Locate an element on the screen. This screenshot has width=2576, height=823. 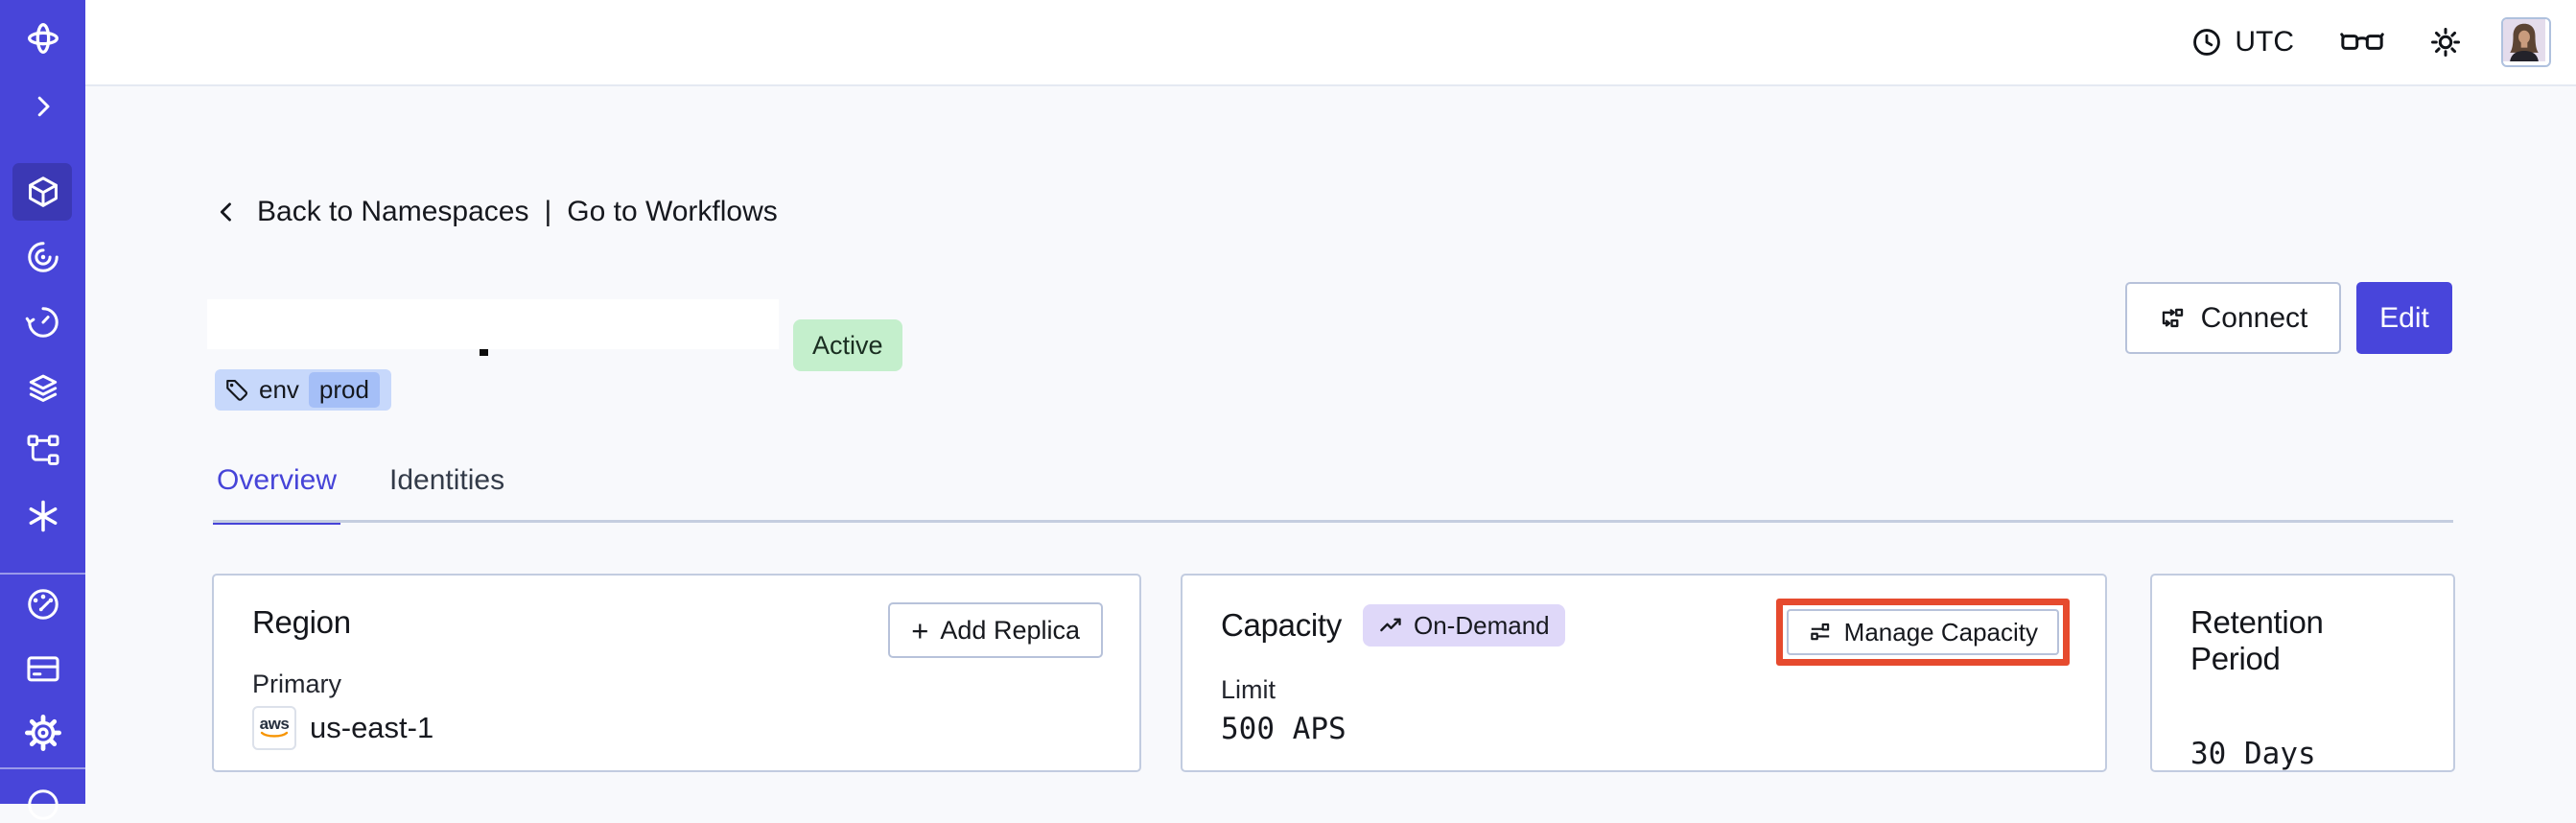
topbar: UTC is located at coordinates (1330, 43).